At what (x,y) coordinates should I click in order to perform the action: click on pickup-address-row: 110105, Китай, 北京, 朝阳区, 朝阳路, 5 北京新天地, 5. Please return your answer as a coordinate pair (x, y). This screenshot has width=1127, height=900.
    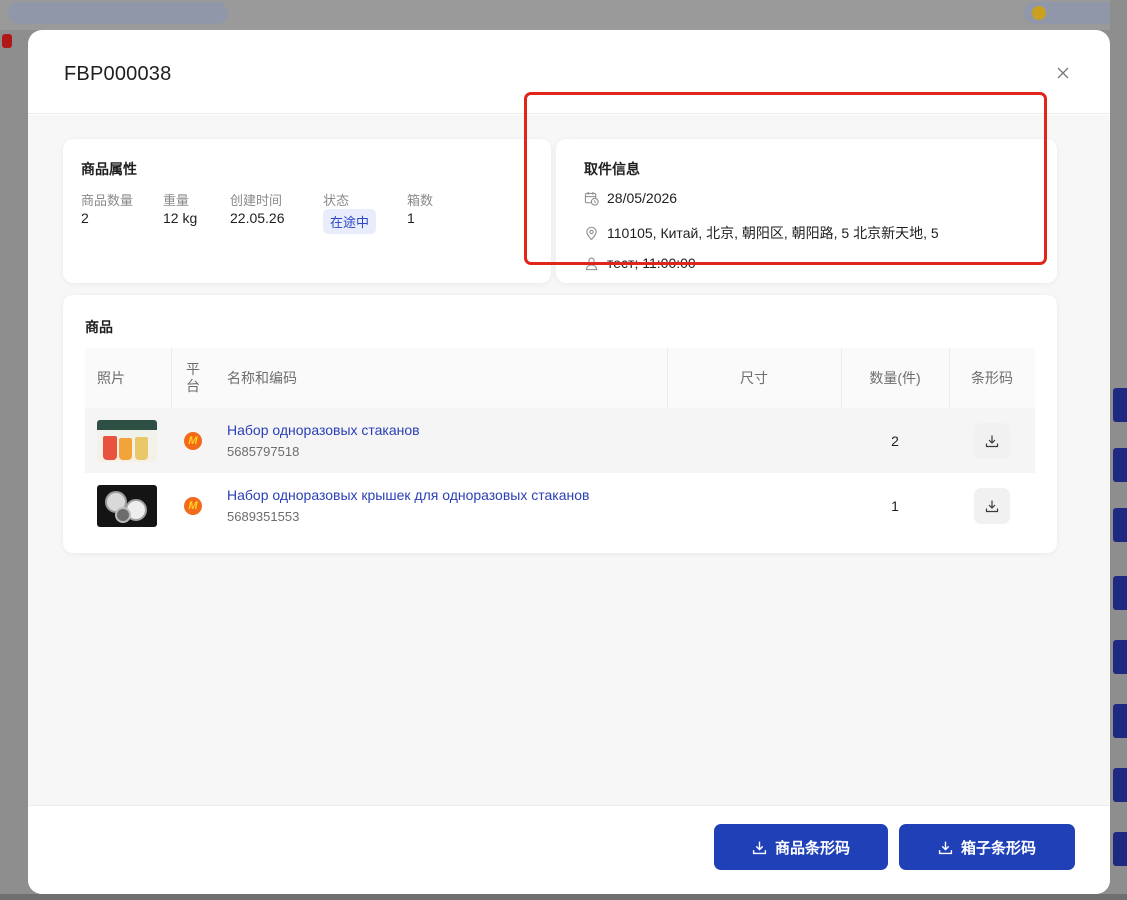
    Looking at the image, I should click on (761, 233).